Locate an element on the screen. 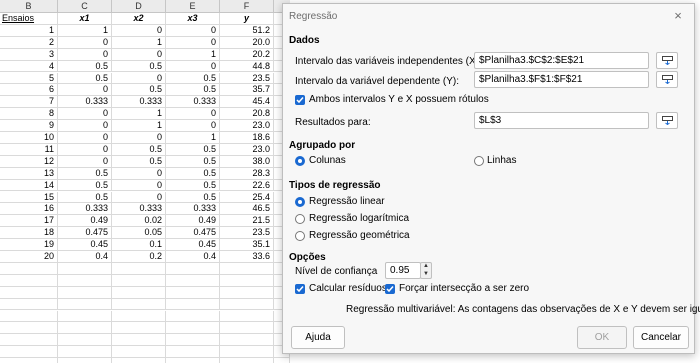 The height and width of the screenshot is (363, 700). radio-linhas is located at coordinates (479, 161).